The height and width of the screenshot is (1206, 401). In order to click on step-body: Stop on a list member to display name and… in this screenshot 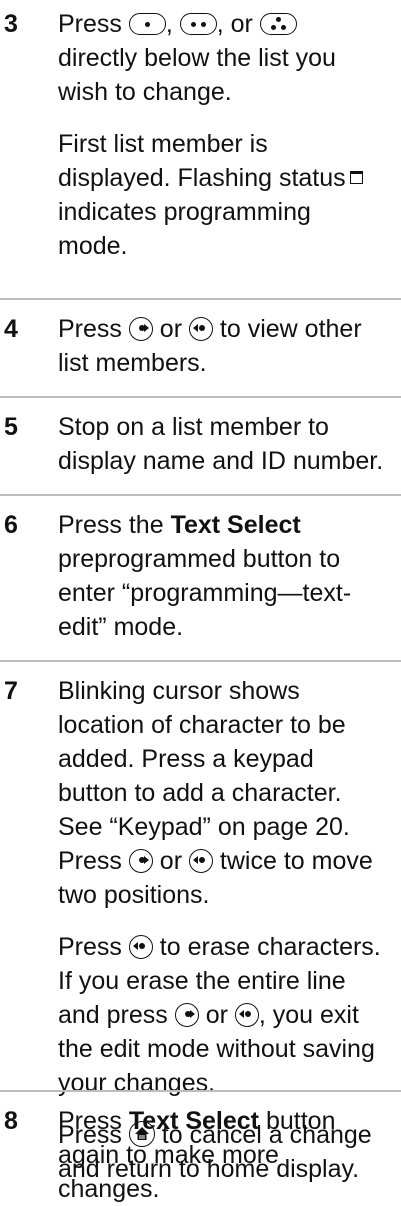, I will do `click(227, 444)`.